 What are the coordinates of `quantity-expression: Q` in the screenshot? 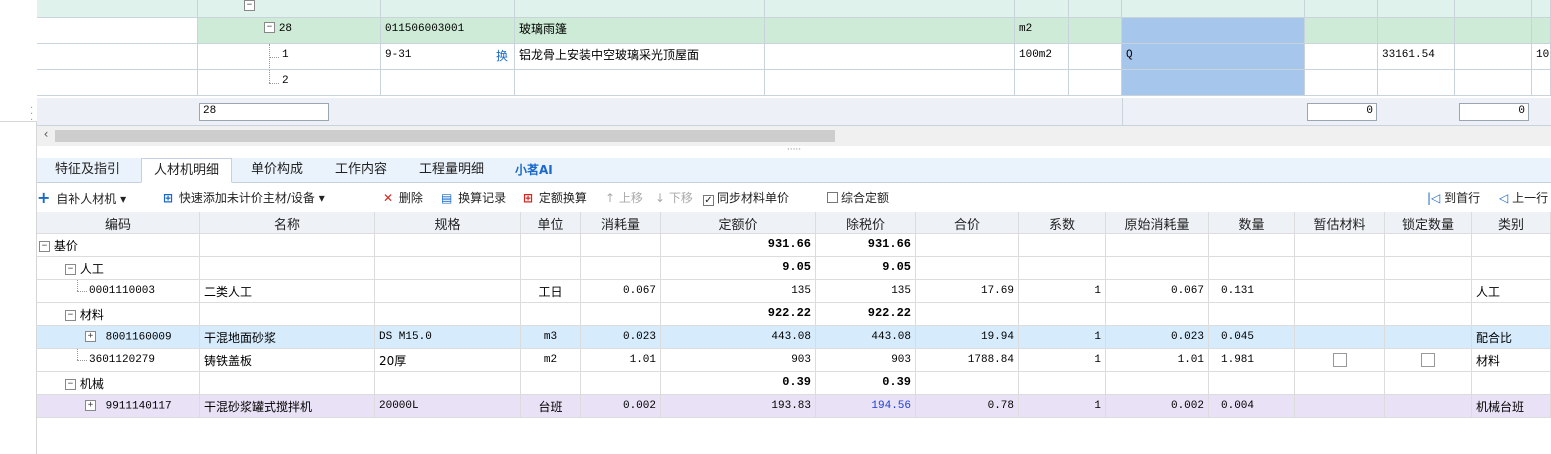 It's located at (1213, 57).